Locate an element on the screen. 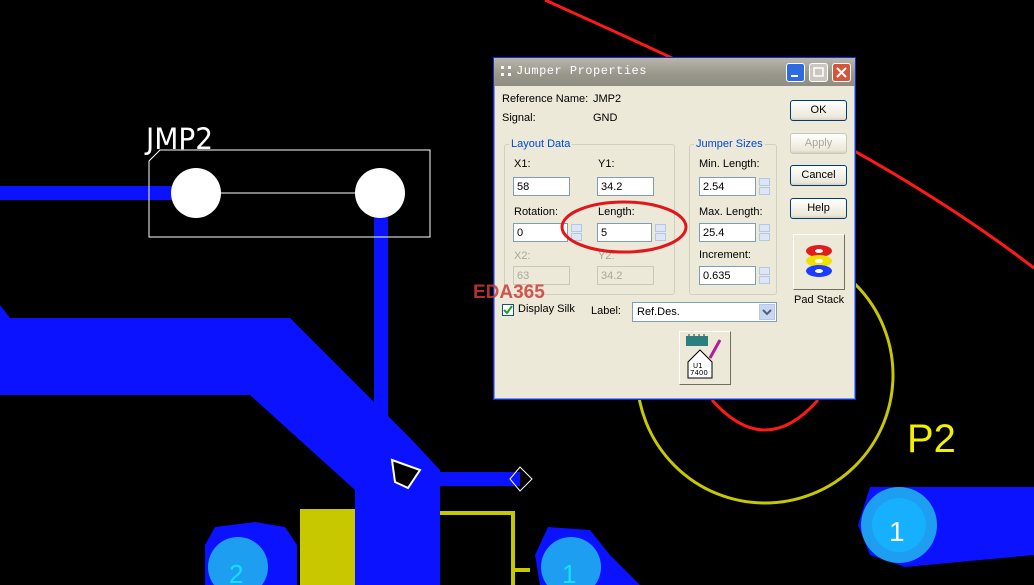  connector-label: P2 is located at coordinates (931, 439).